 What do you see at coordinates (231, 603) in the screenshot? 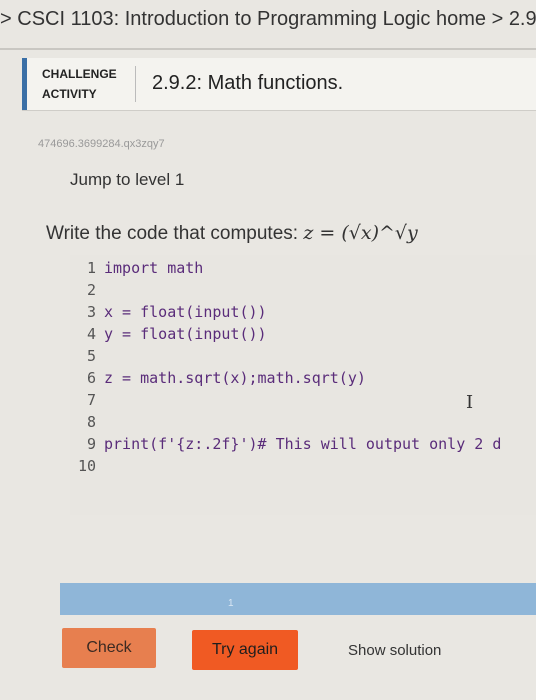
I see `level-progress-number: 1` at bounding box center [231, 603].